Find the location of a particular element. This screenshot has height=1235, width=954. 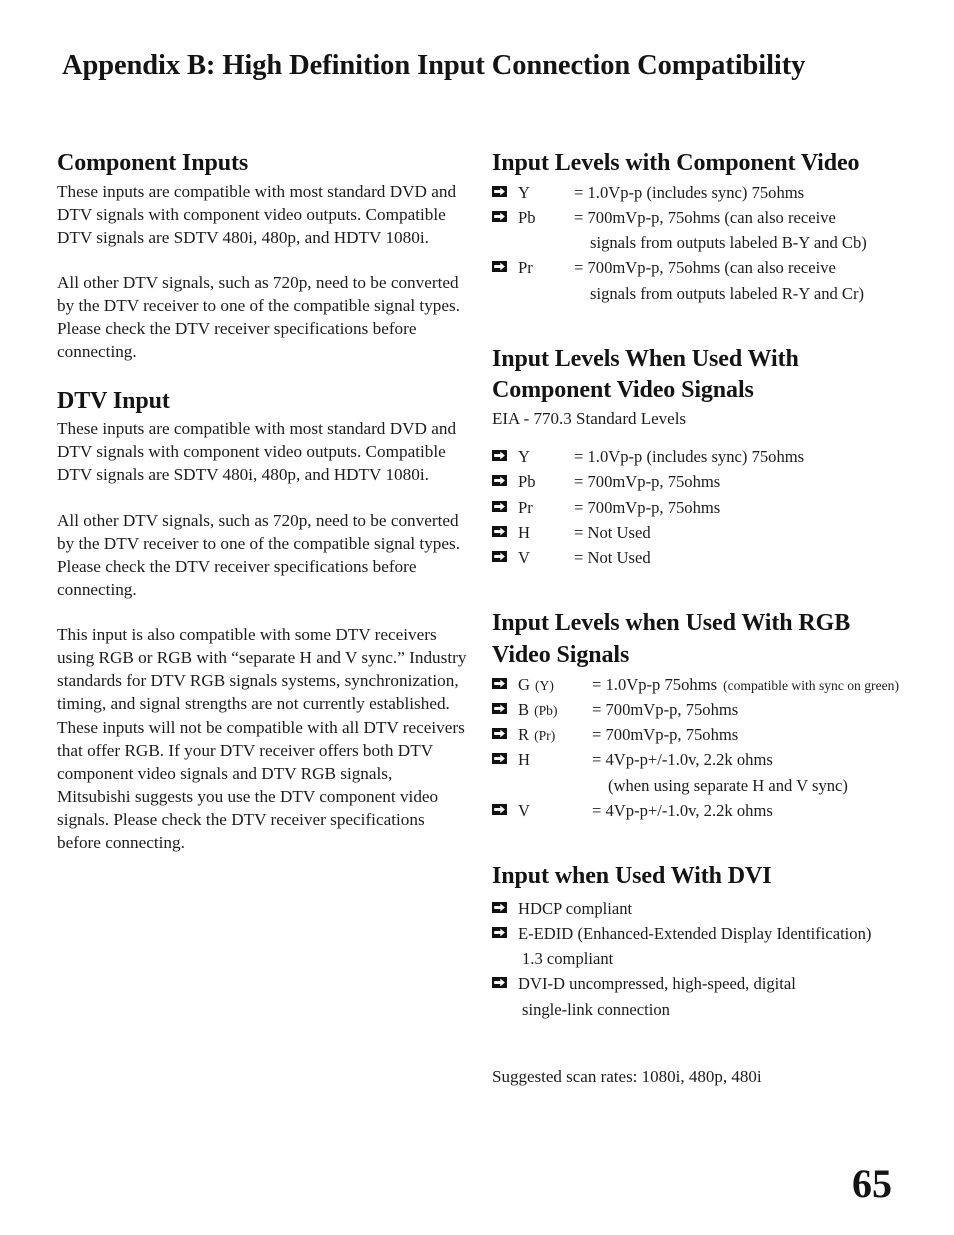

list-item: V = 4Vp-p+/-1.0v, 2.2k ohms is located at coordinates (702, 810).